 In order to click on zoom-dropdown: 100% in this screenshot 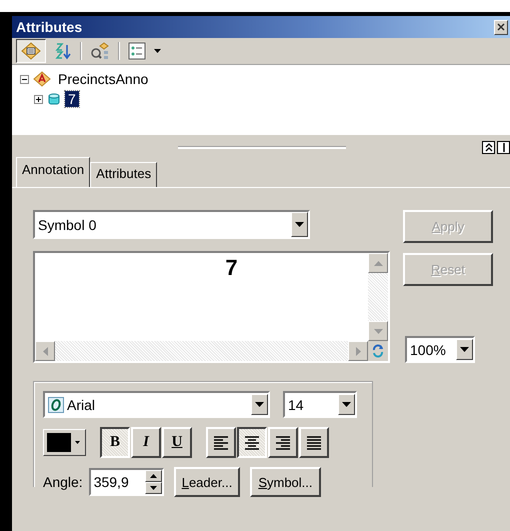, I will do `click(440, 349)`.